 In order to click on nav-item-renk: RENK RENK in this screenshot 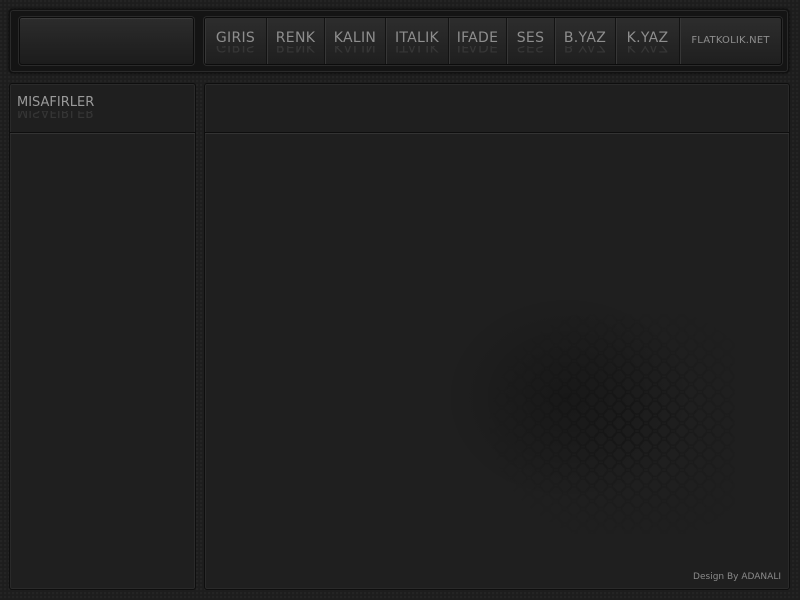, I will do `click(296, 41)`.